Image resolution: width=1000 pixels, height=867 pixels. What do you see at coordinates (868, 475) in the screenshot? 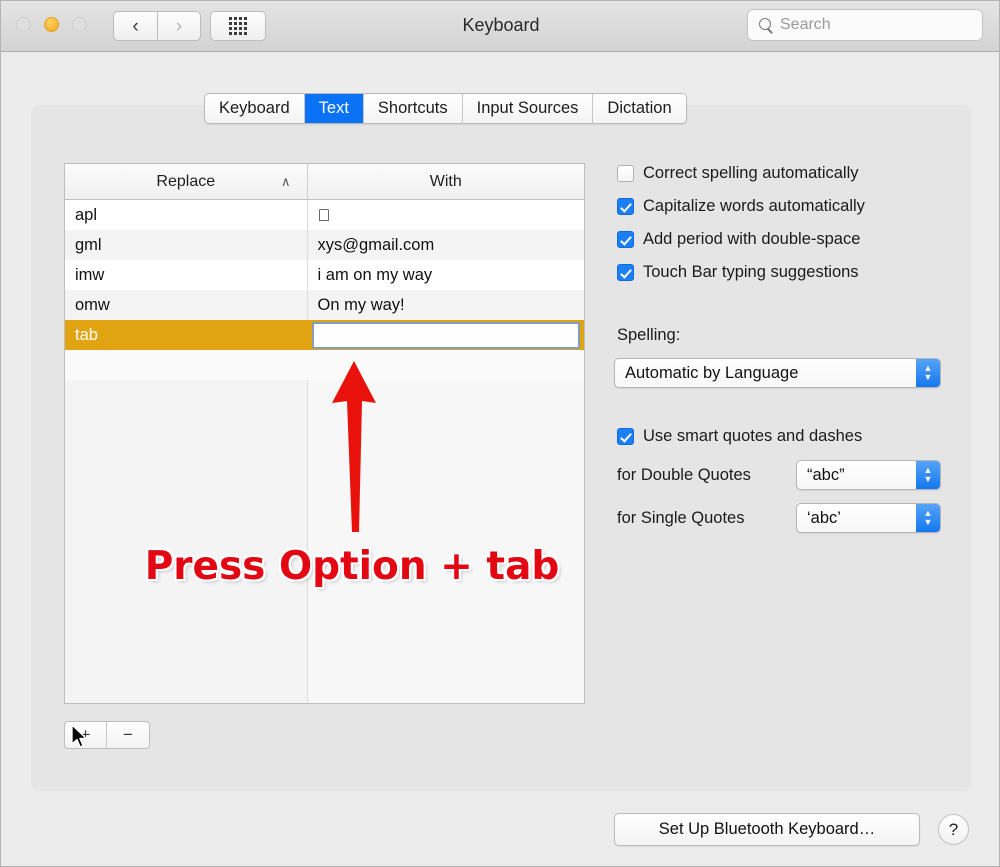
I see `double-quotes-popup-button: “abc” ▲ ▼` at bounding box center [868, 475].